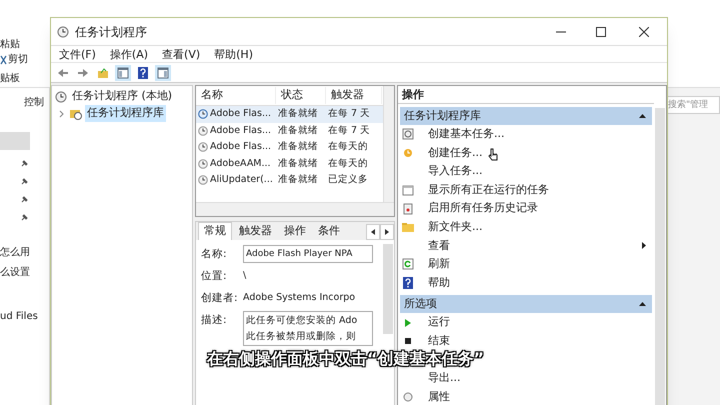 The width and height of the screenshot is (720, 405). Describe the element at coordinates (301, 95) in the screenshot. I see `column-header: 状态` at that location.